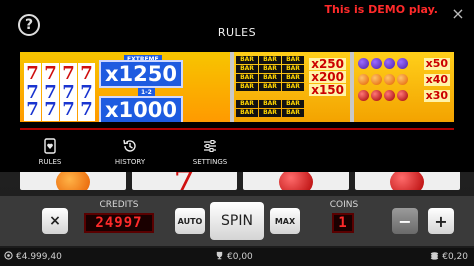 The height and width of the screenshot is (266, 474). Describe the element at coordinates (240, 257) in the screenshot. I see `win-value: €0,00` at that location.